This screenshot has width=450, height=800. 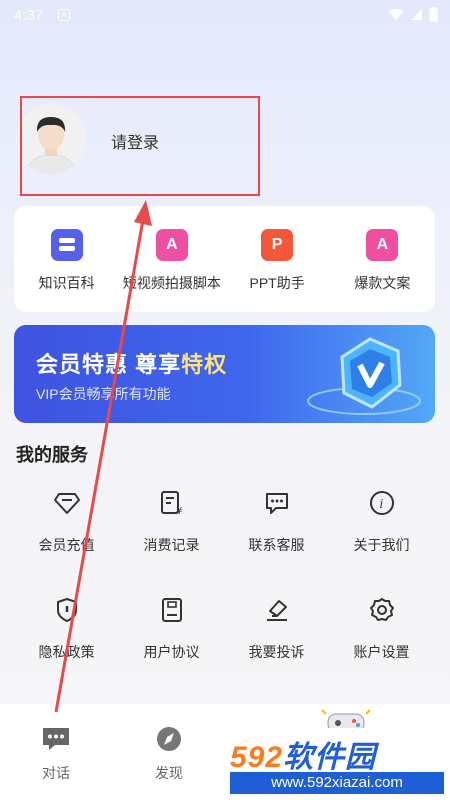 I want to click on watermark-logo: 592软件园 www.592xiazai.com, so click(x=336, y=764).